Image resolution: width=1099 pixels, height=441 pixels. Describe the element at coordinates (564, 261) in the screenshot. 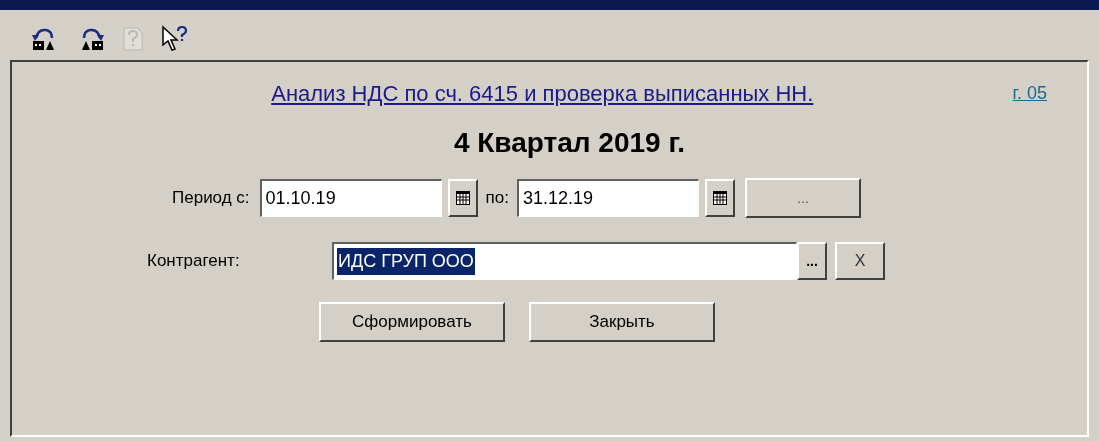

I see `counterparty-field: ИДС ГРУП ООО` at that location.